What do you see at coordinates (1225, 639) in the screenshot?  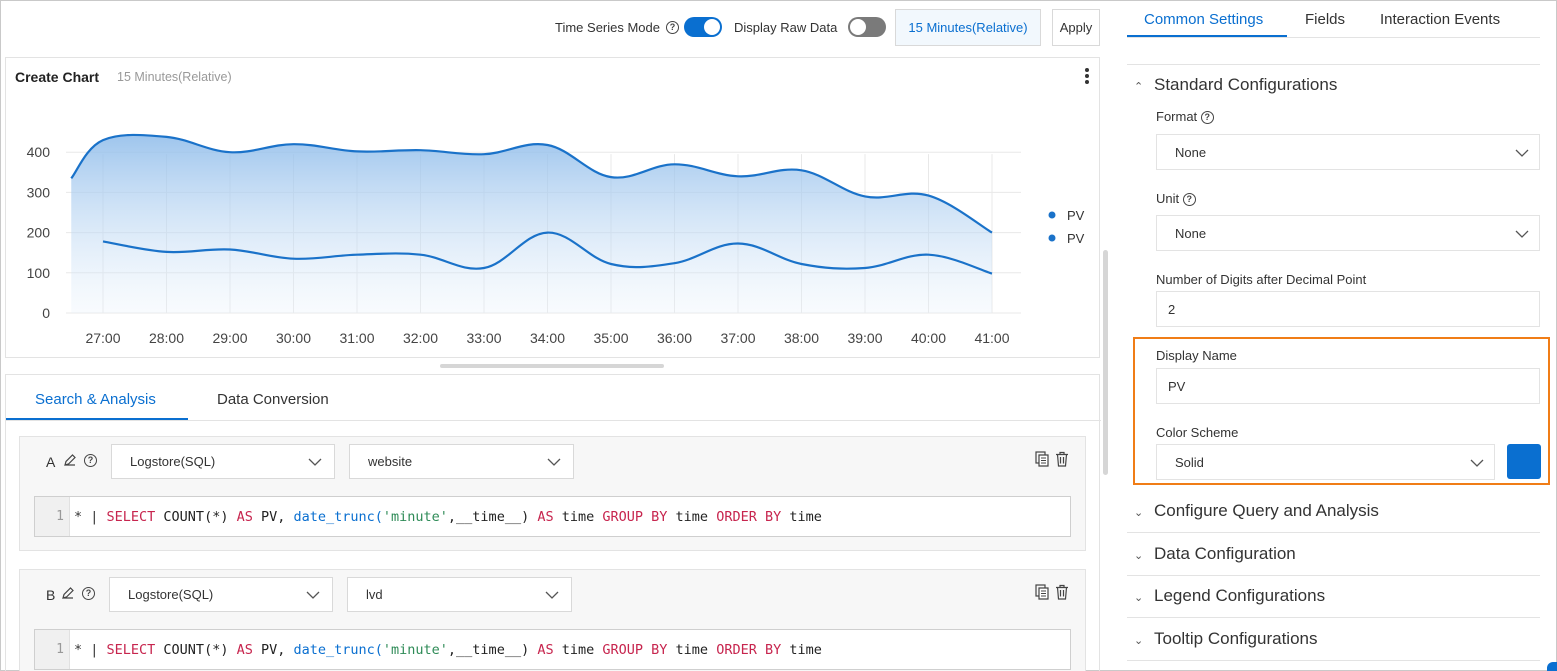 I see `section-tooltip-configurations: ⌄ Tooltip Configurations` at bounding box center [1225, 639].